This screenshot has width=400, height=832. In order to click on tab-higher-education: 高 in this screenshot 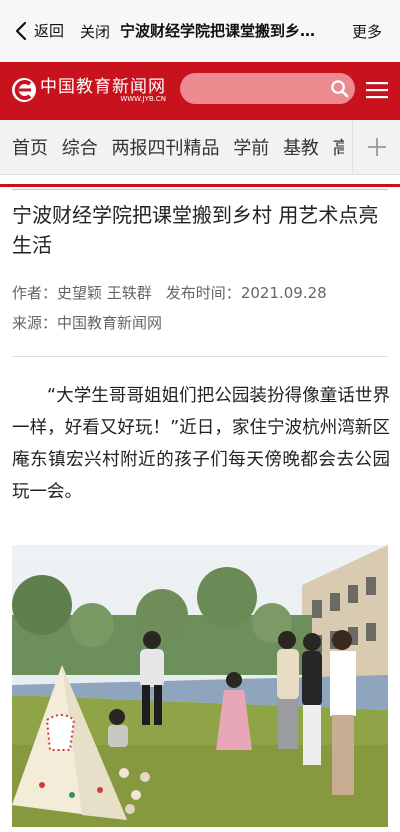, I will do `click(338, 147)`.